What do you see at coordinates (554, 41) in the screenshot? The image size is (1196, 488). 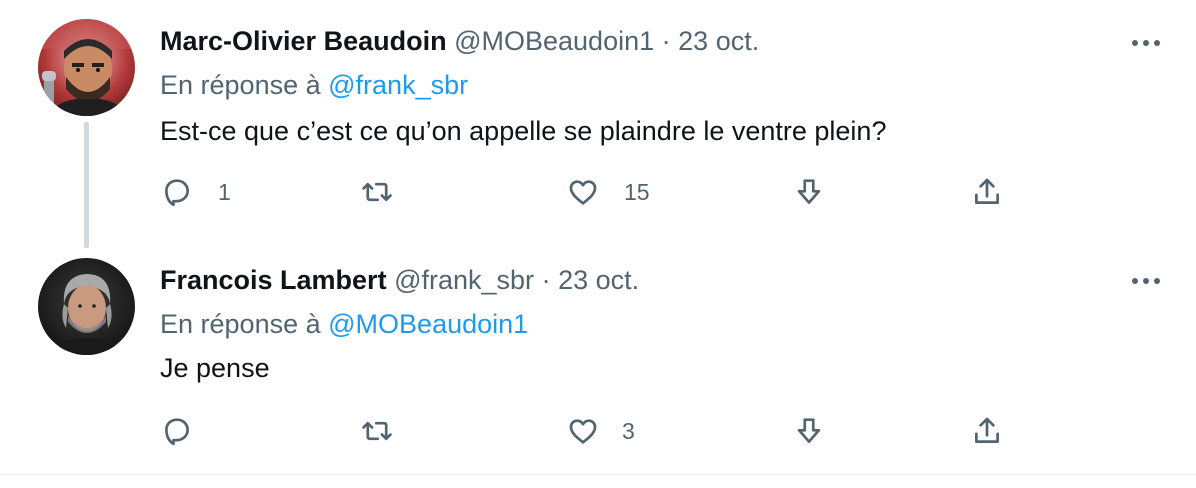 I see `author-handle: @MOBeaudoin1` at bounding box center [554, 41].